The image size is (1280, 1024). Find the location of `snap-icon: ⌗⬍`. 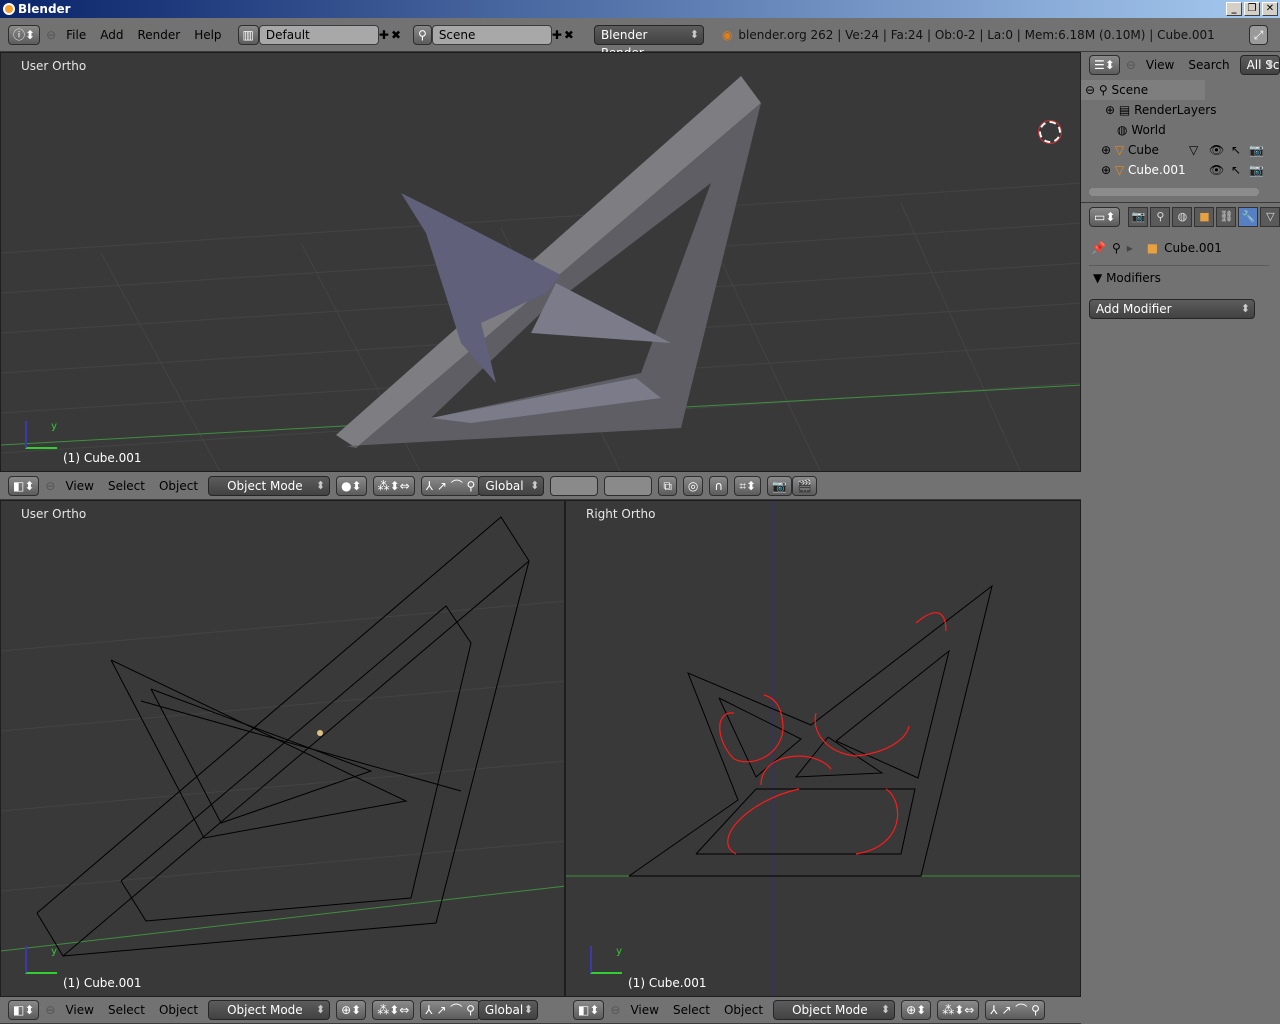

snap-icon: ⌗⬍ is located at coordinates (748, 485).